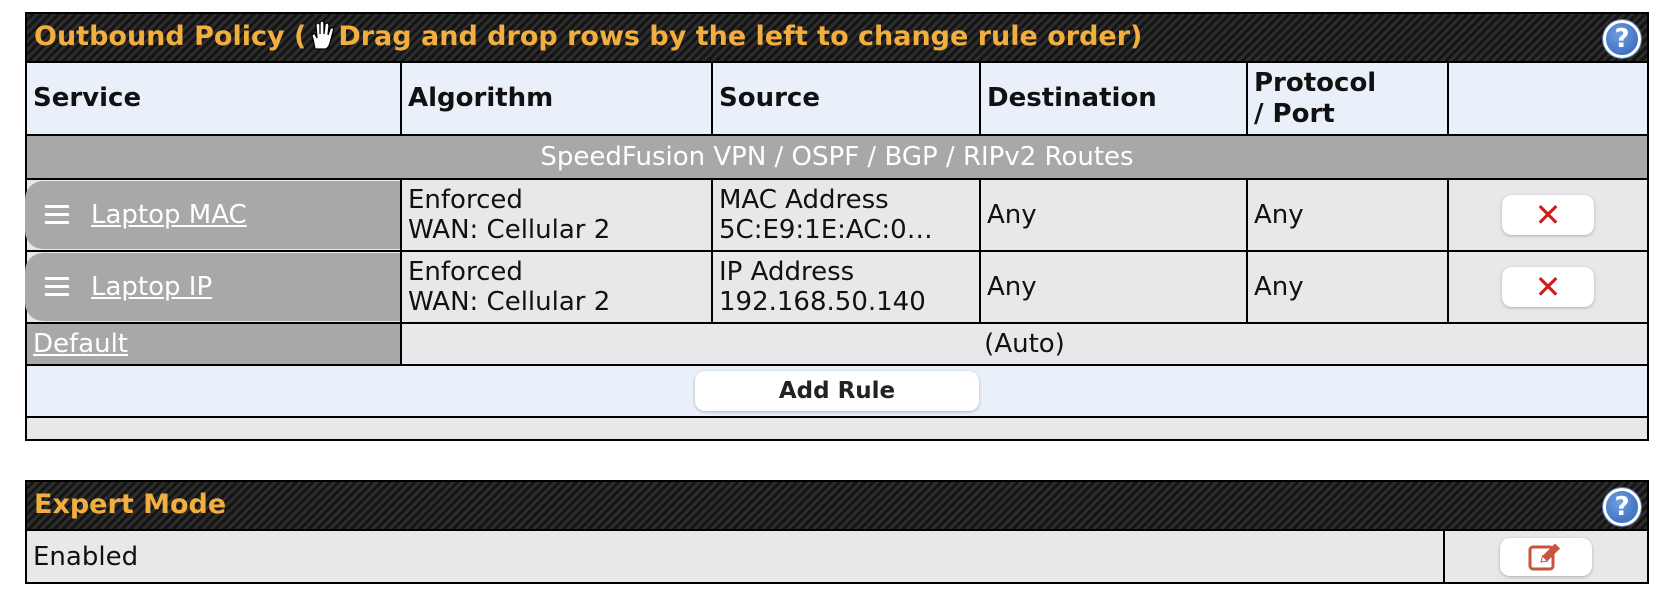 This screenshot has height=608, width=1666. I want to click on protocol-header-line2: / Port, so click(1294, 113).